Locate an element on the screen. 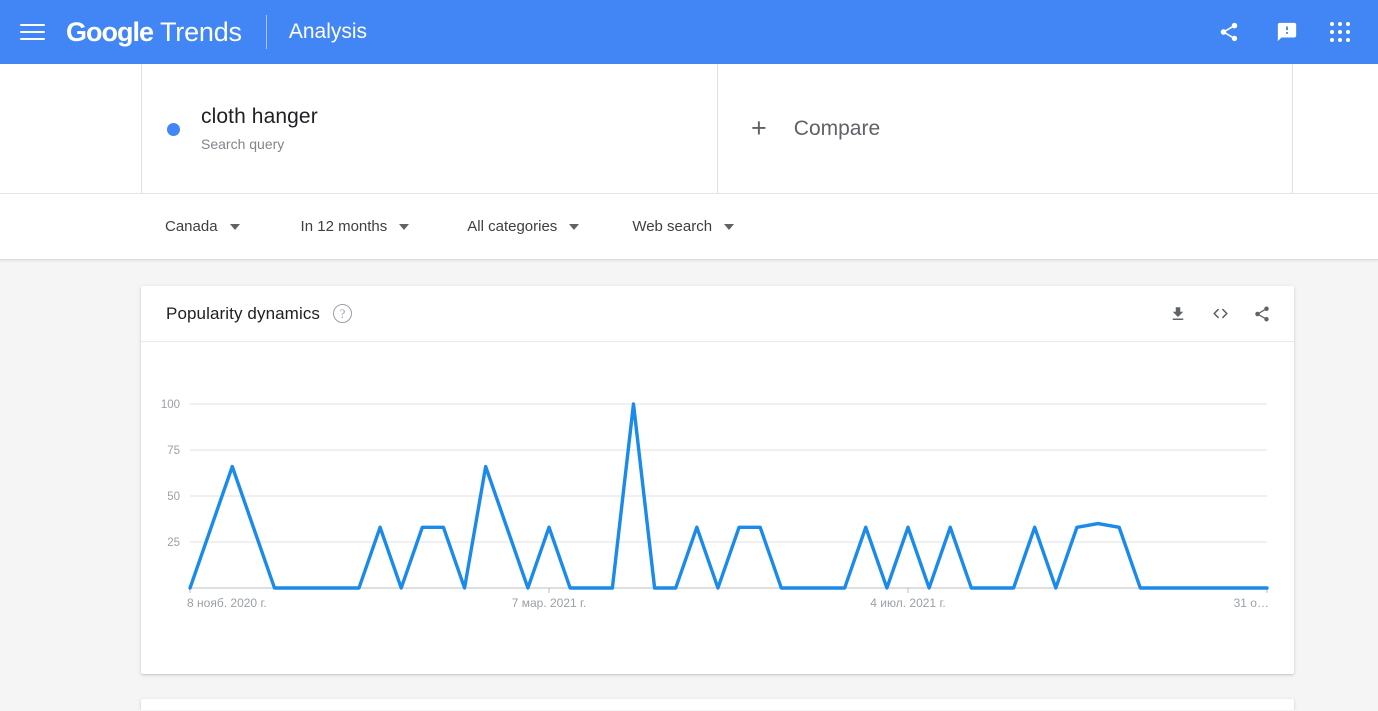  apps-grid-icon is located at coordinates (1340, 32).